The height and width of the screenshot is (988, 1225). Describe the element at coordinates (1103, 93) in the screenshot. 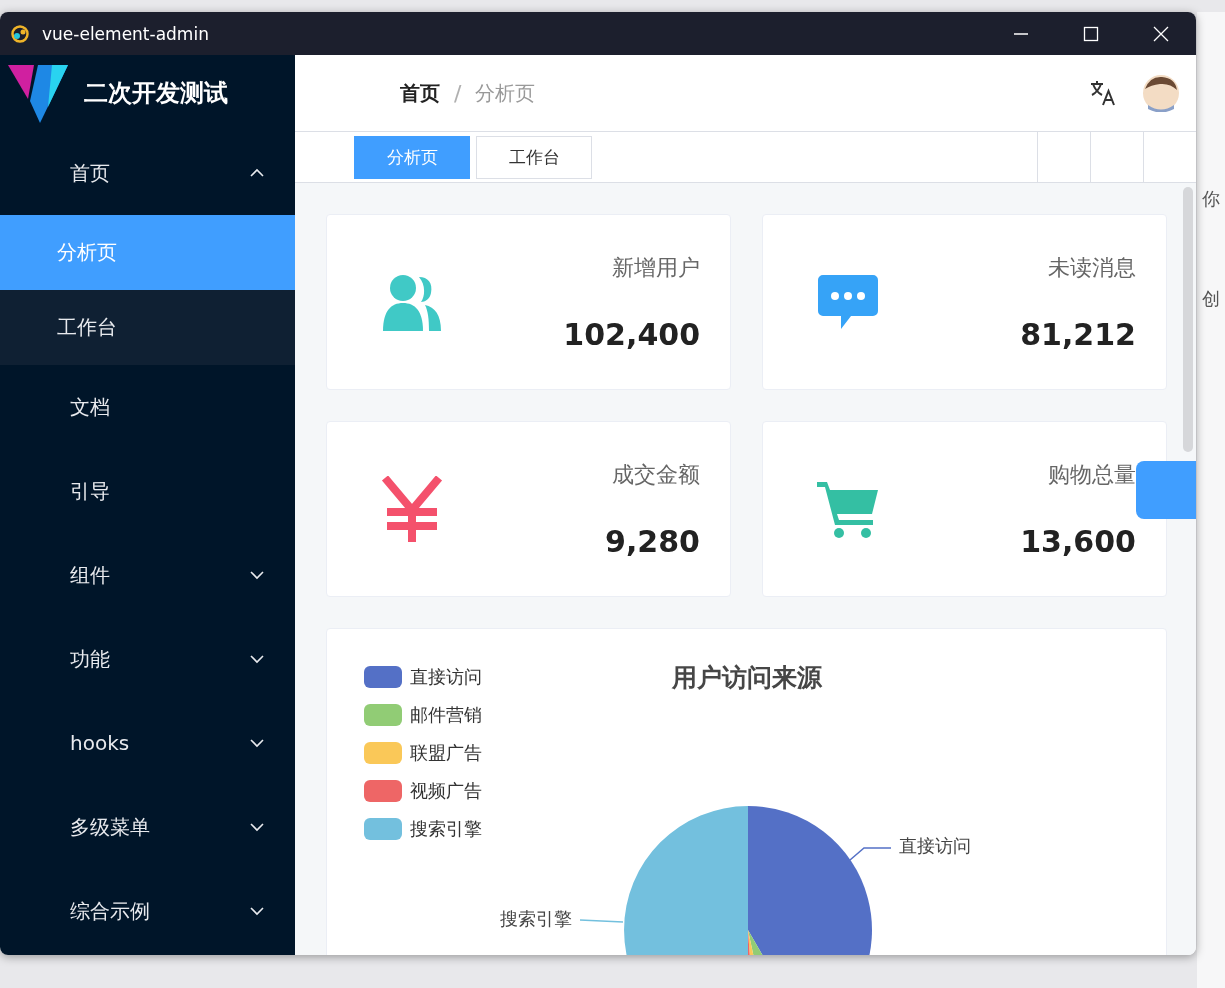

I see `translate-icon` at that location.